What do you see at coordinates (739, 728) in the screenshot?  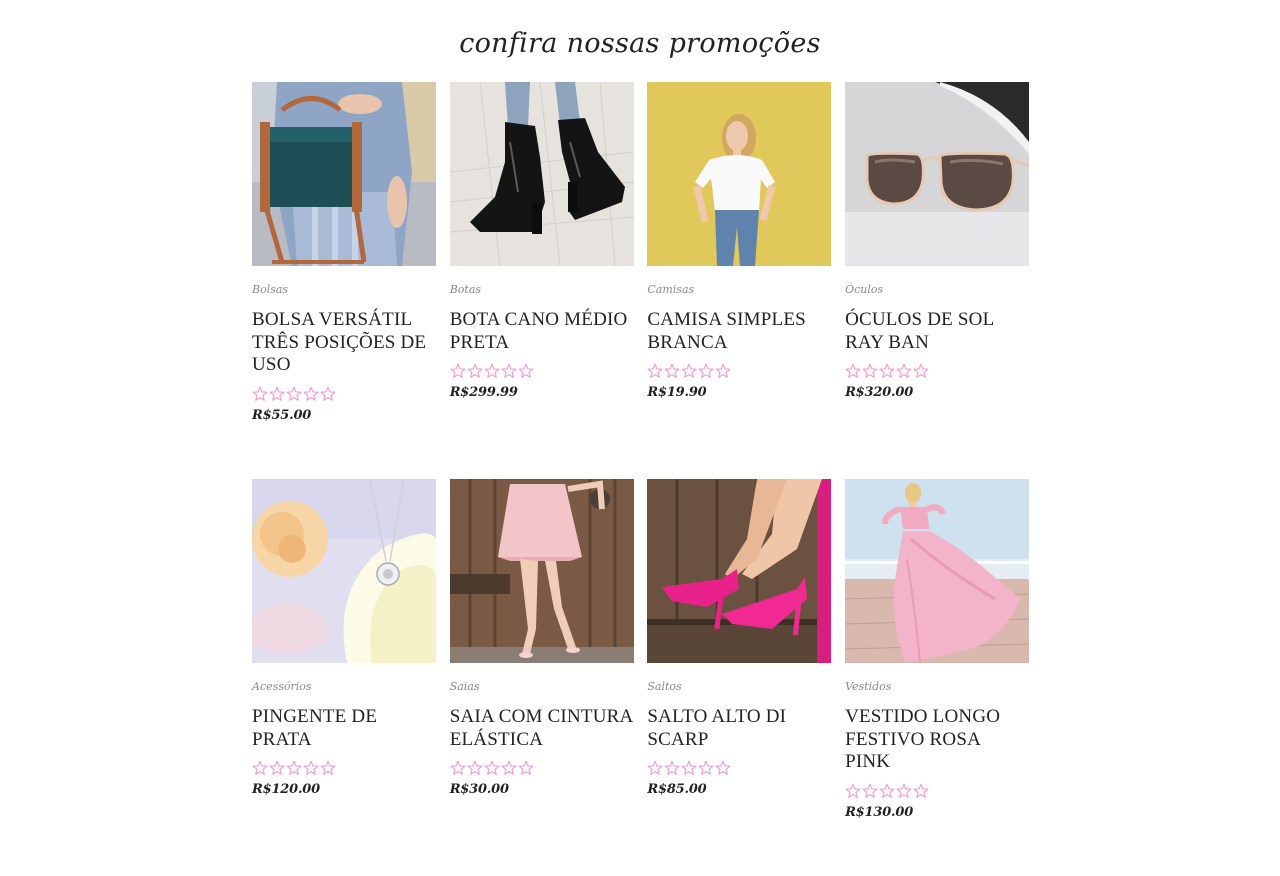 I see `product-name: SALTO ALTO DI SCARP` at bounding box center [739, 728].